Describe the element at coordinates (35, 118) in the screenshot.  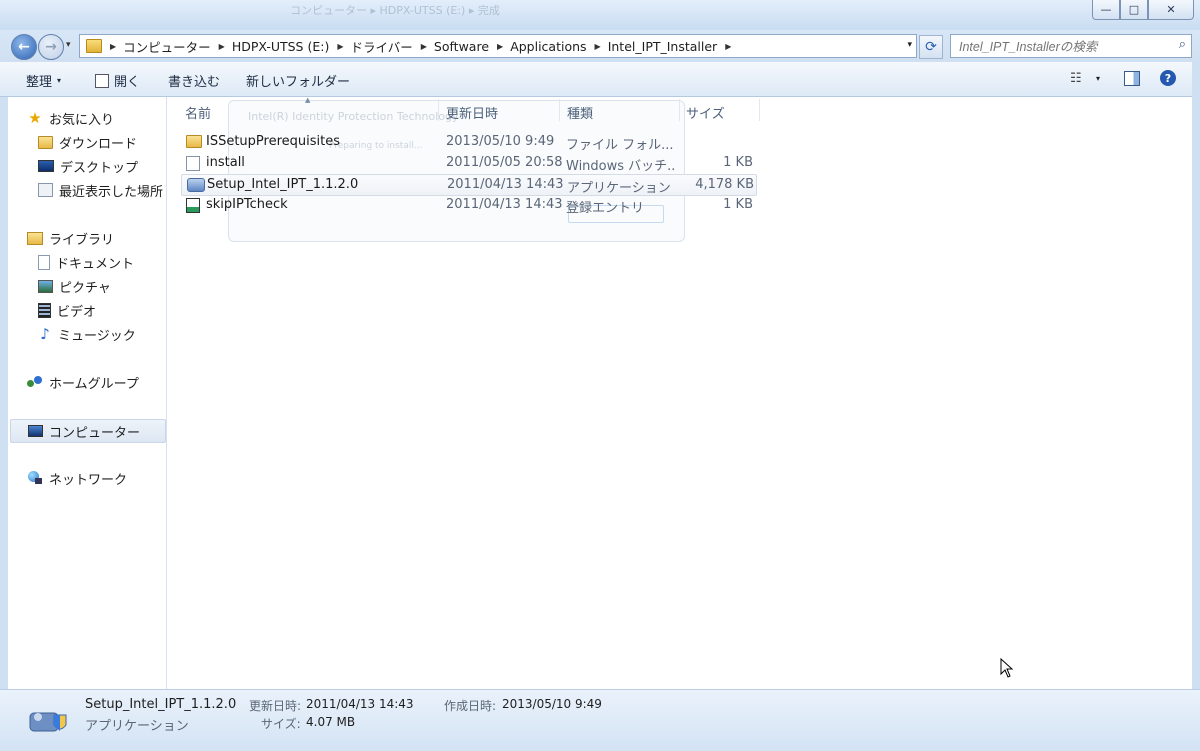
I see `star-icon: ★` at that location.